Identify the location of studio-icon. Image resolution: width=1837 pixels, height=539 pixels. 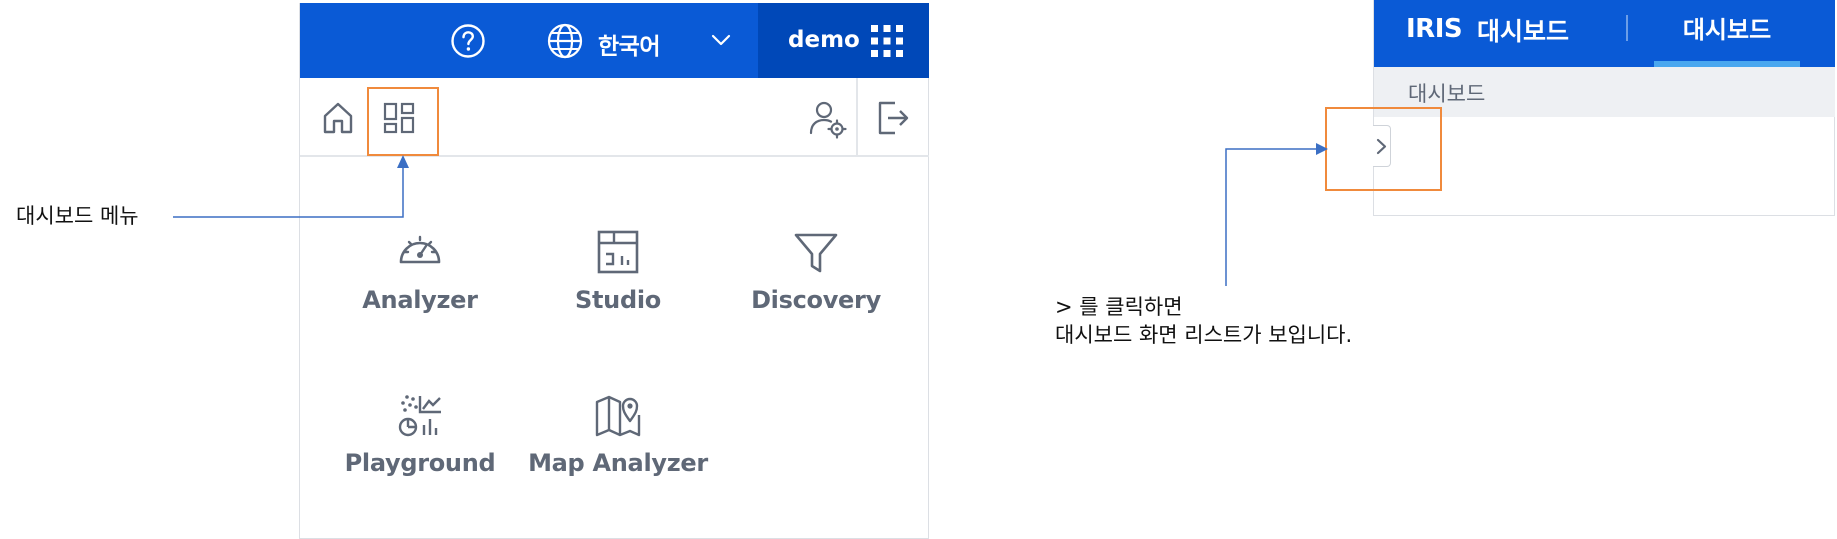
(618, 252).